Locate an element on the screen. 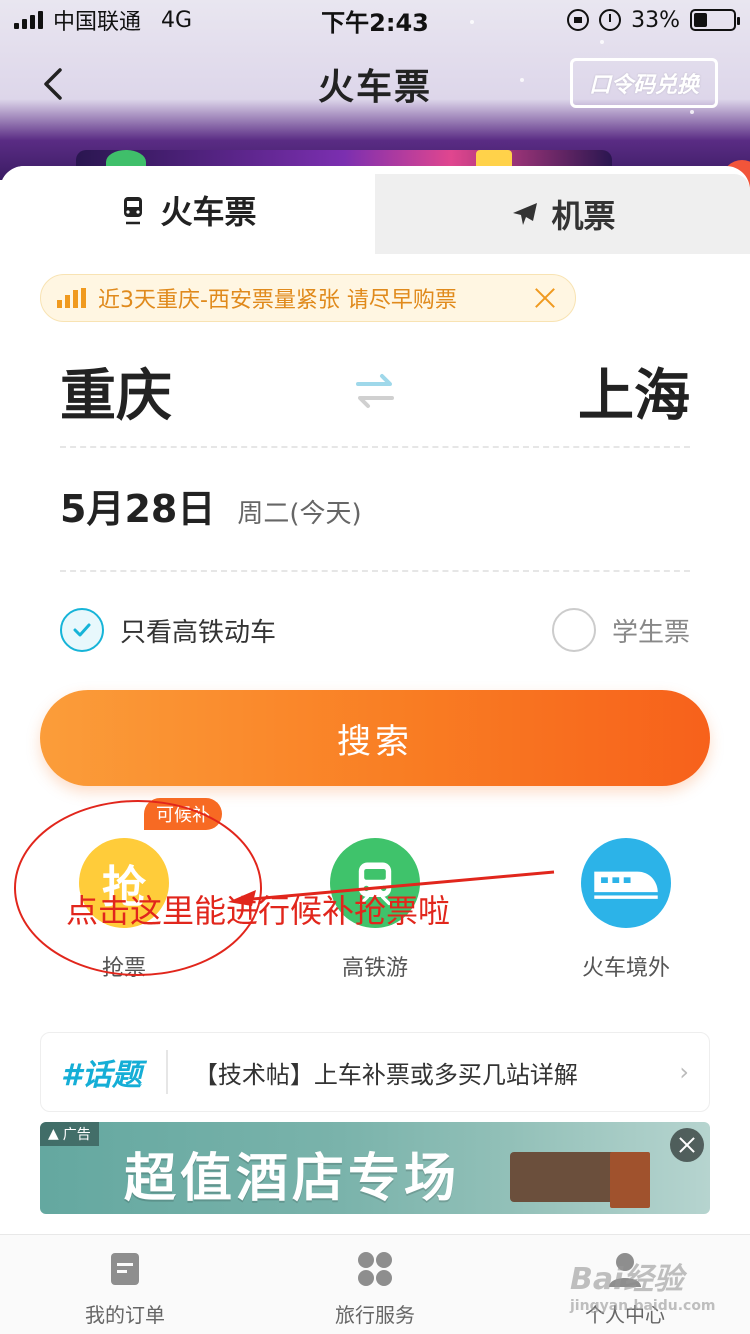  status-bar: 中国联通 4G 下午2:43 33% is located at coordinates (375, 20).